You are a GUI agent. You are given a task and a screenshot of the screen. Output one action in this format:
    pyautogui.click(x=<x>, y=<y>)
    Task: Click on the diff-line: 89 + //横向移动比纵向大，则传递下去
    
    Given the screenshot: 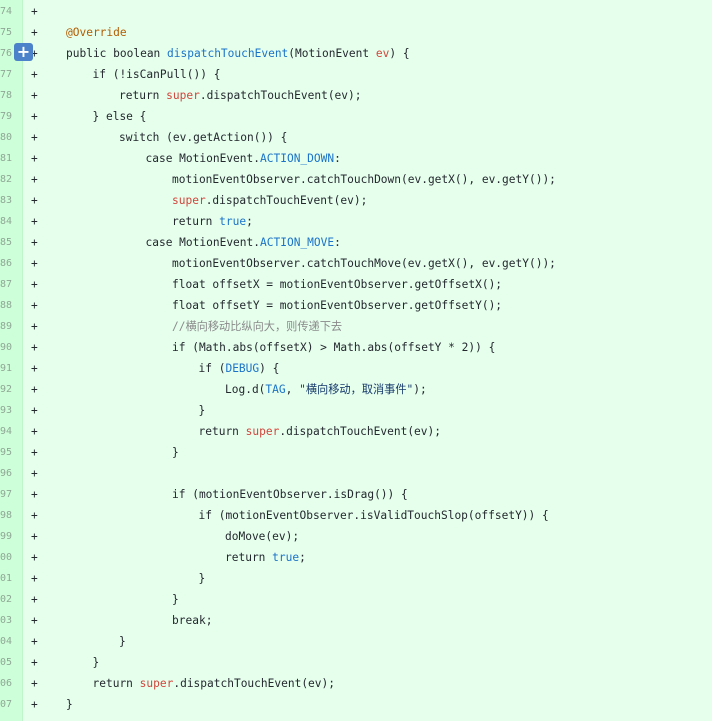 What is the action you would take?
    pyautogui.click(x=356, y=326)
    